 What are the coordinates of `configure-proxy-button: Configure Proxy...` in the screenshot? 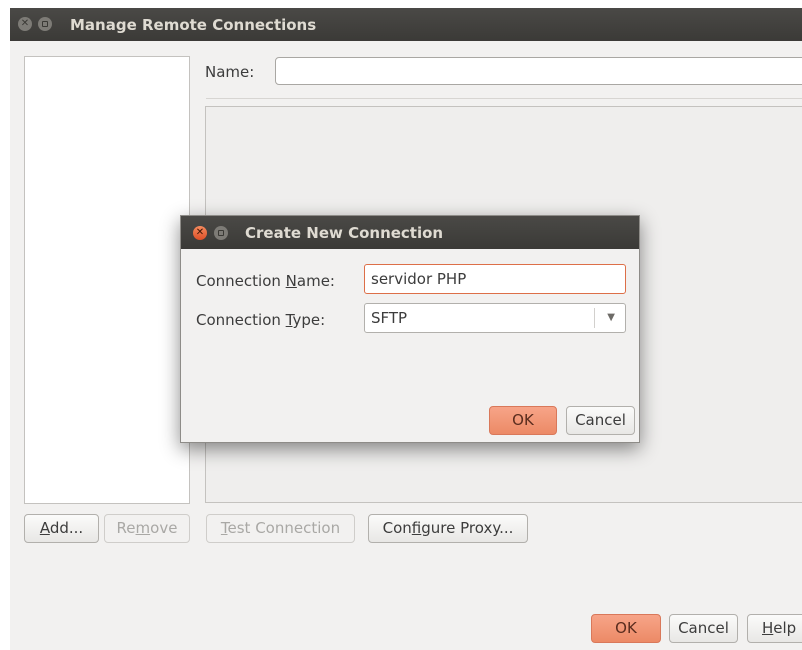 It's located at (448, 528).